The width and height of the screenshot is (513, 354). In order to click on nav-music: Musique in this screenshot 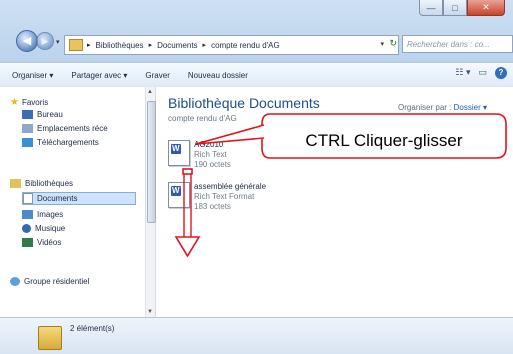, I will do `click(43, 228)`.